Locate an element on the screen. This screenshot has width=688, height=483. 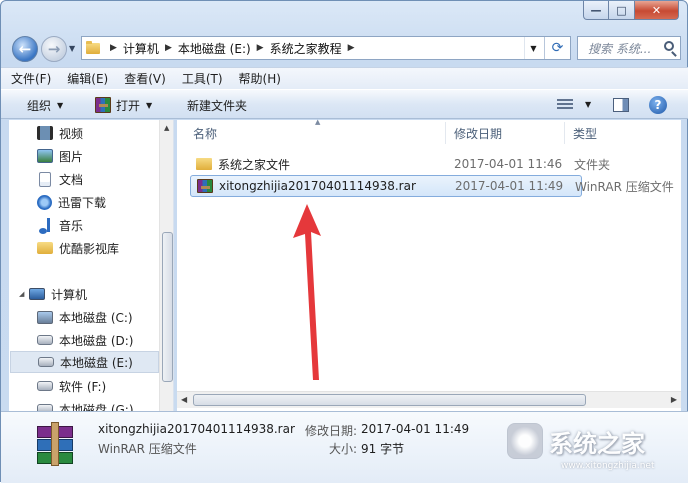
details-file-type: WinRAR 压缩文件 is located at coordinates (147, 449).